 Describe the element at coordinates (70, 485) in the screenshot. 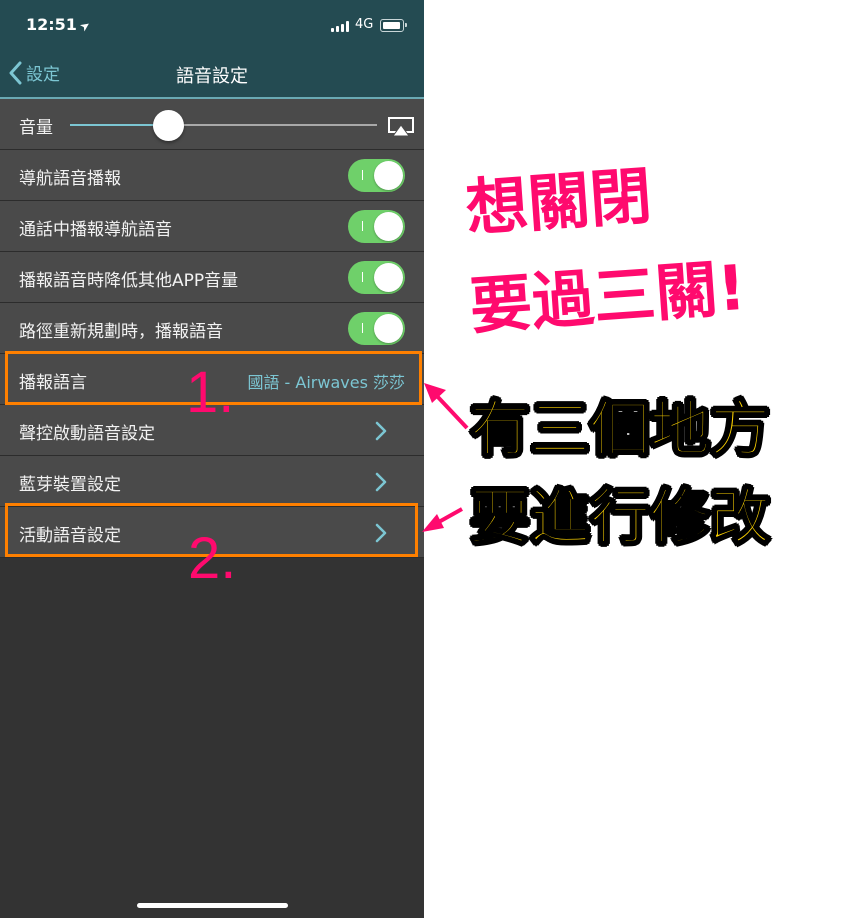

I see `row-label: 藍芽裝置設定` at that location.